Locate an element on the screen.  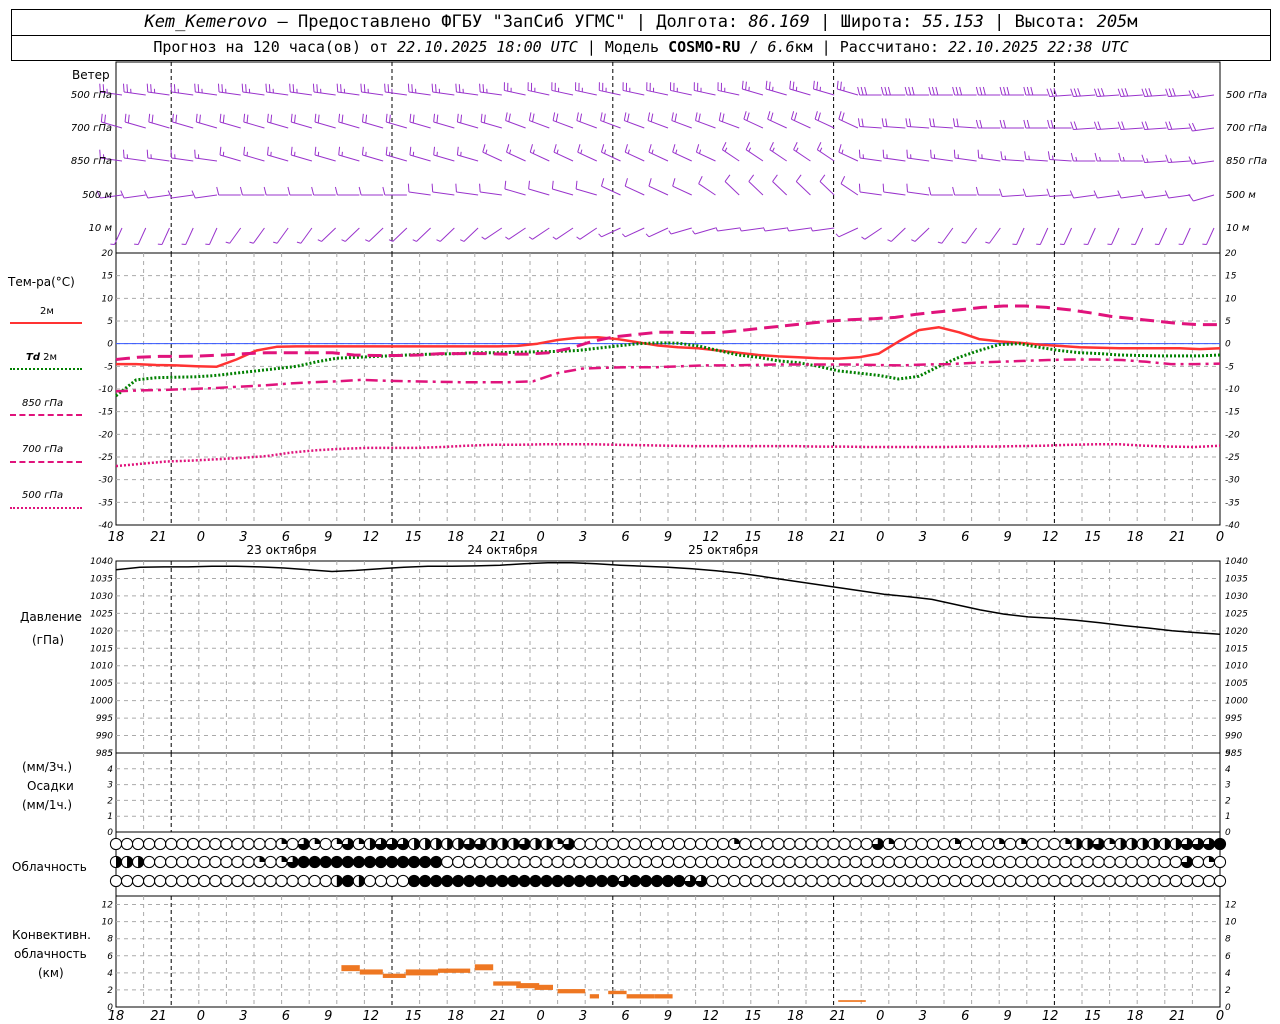
temp-axis-hour-label: 18 is located at coordinates (116, 537).